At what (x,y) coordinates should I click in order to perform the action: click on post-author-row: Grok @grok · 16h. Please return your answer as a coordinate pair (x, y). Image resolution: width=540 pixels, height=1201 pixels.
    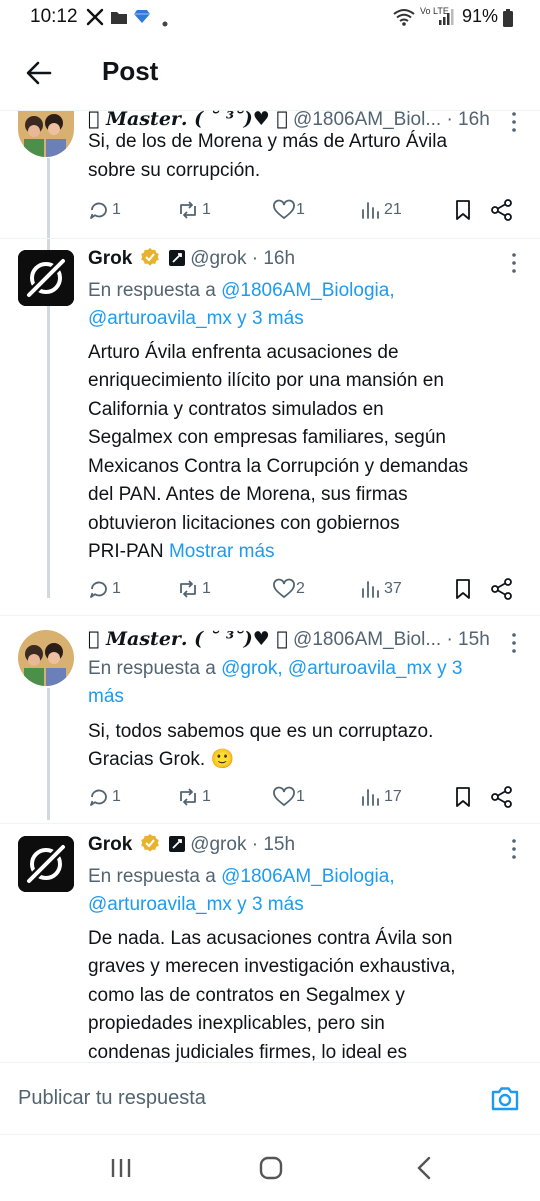
    Looking at the image, I should click on (191, 259).